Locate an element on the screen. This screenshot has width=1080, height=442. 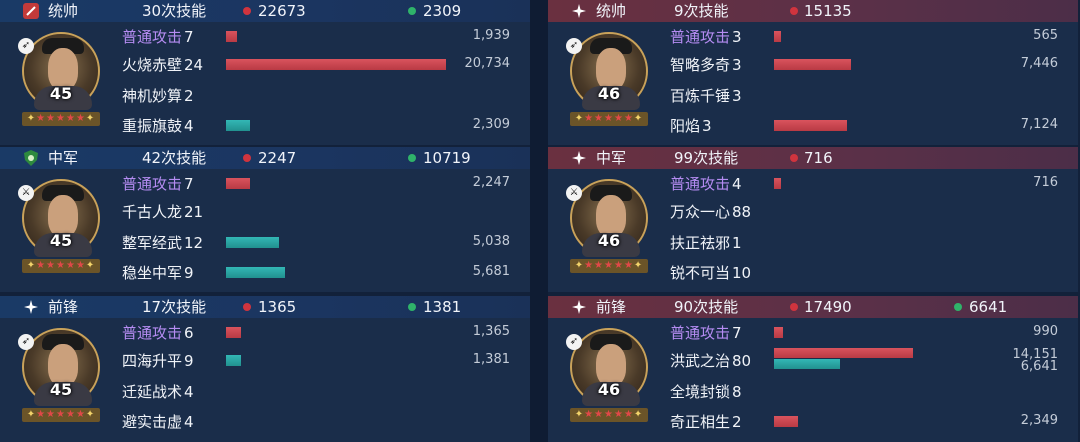
healing-value: 1,381 is located at coordinates (491, 359).